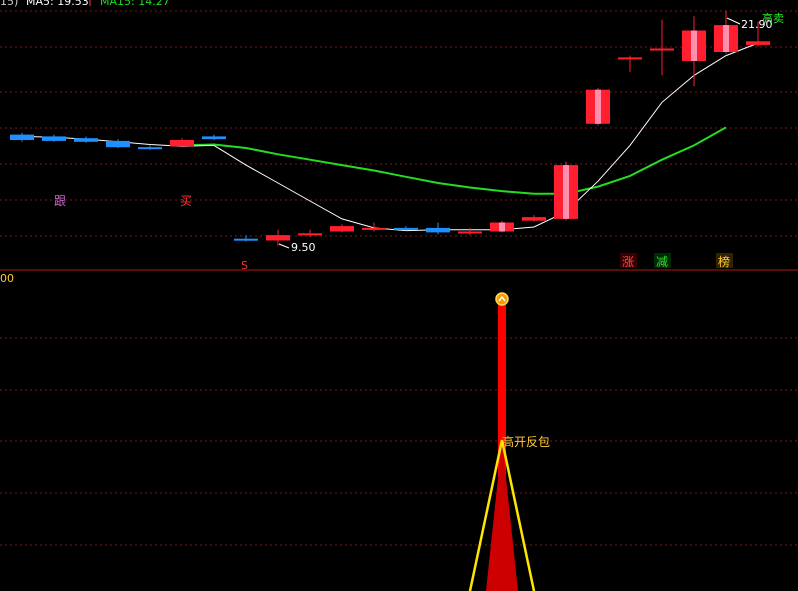 This screenshot has height=591, width=798. Describe the element at coordinates (303, 247) in the screenshot. I see `low-price-label: 9.50` at that location.